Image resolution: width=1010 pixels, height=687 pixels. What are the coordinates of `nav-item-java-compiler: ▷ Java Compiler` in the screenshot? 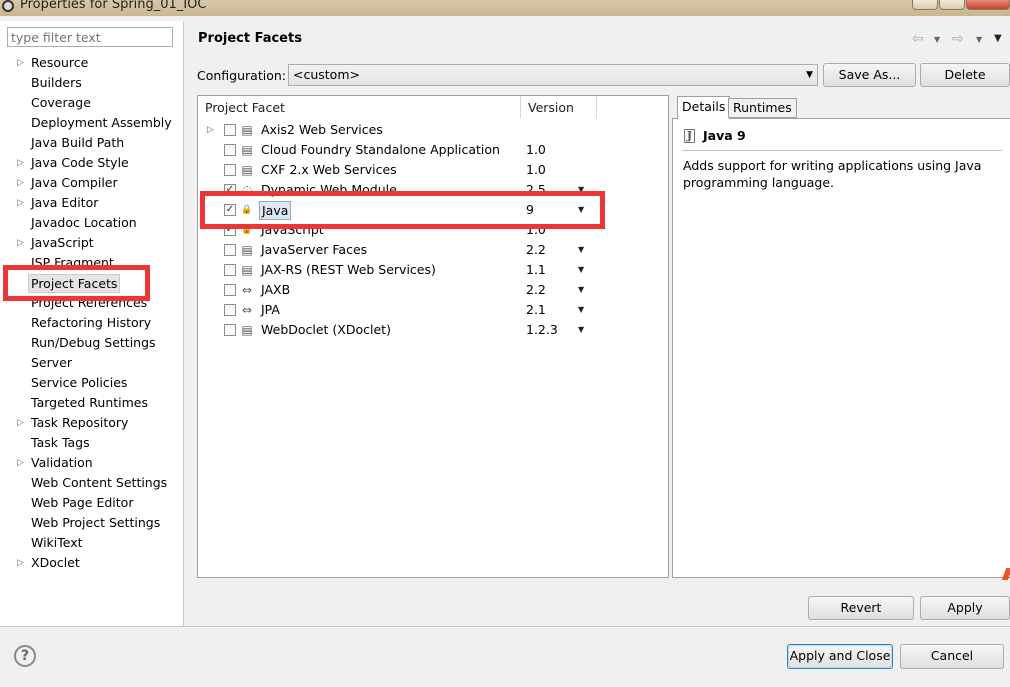 It's located at (91, 183).